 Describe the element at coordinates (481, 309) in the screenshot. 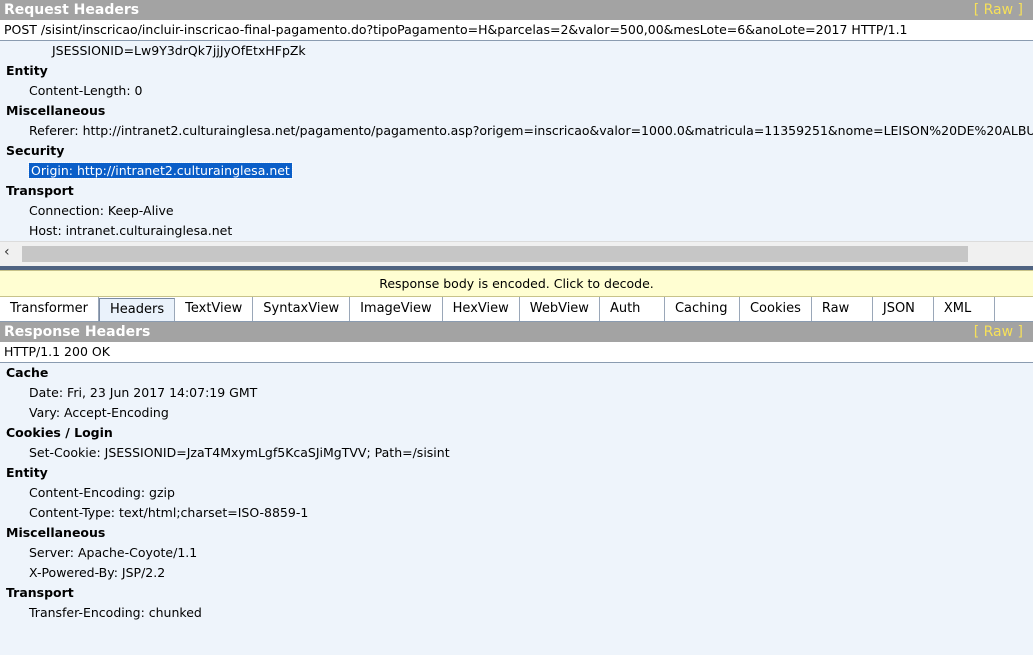

I see `tab-hexview: HexView` at that location.